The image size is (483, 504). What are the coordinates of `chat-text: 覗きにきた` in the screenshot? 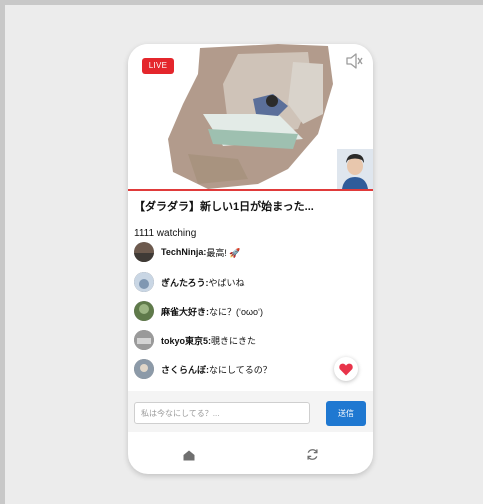 It's located at (234, 340).